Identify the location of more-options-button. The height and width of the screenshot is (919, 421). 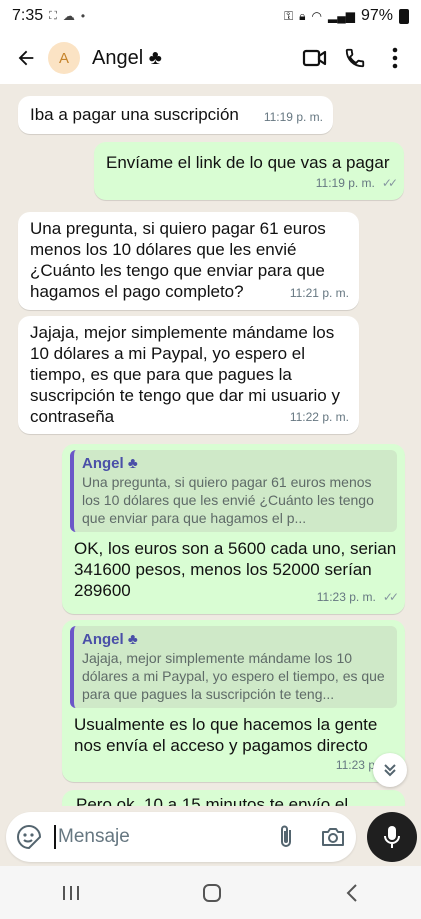
(395, 58).